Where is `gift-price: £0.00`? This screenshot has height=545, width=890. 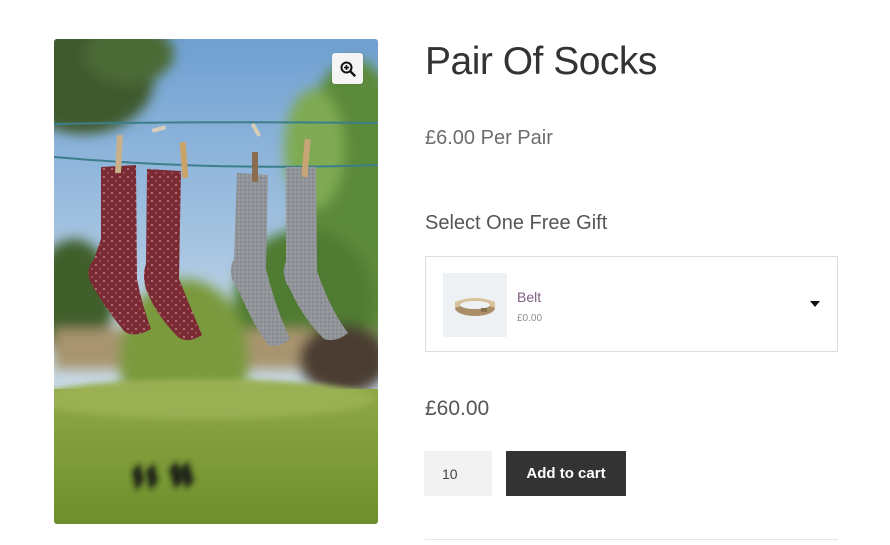
gift-price: £0.00 is located at coordinates (530, 318).